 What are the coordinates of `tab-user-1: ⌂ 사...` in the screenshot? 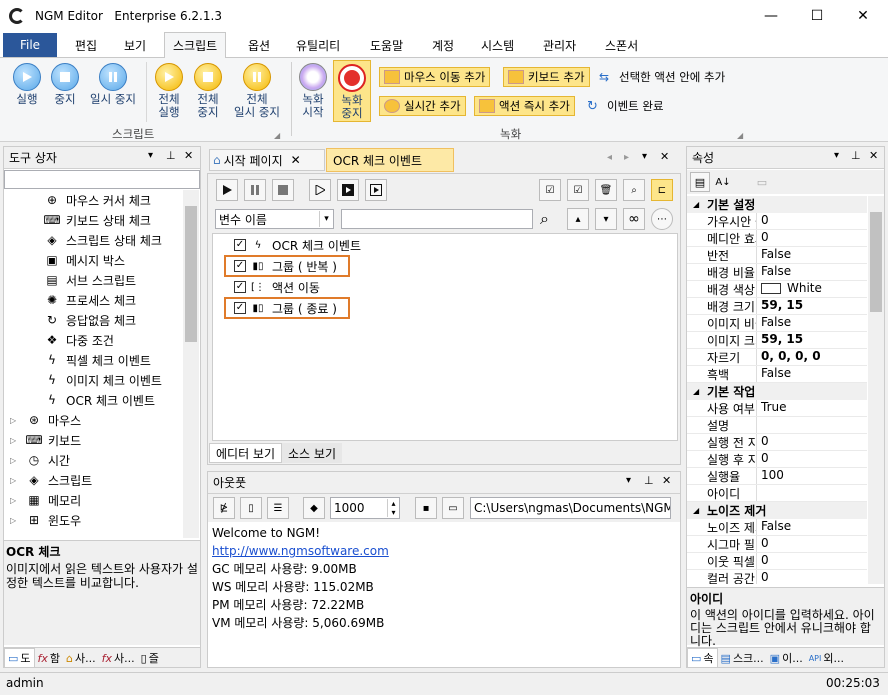 It's located at (81, 658).